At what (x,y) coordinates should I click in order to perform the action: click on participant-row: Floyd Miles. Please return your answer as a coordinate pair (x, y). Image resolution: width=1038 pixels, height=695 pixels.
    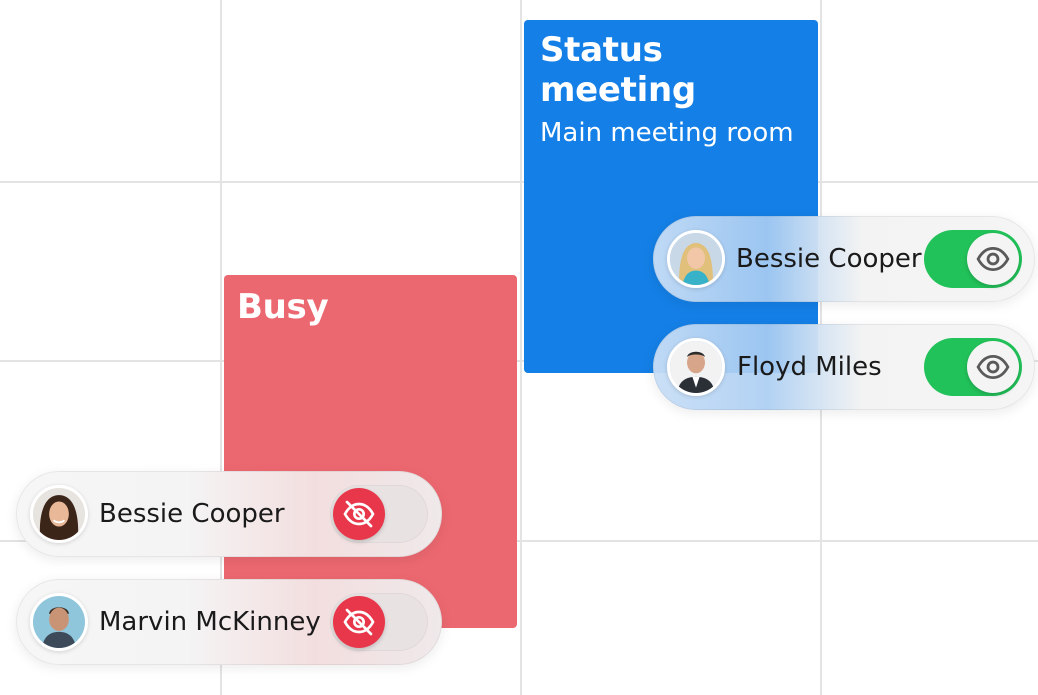
    Looking at the image, I should click on (844, 367).